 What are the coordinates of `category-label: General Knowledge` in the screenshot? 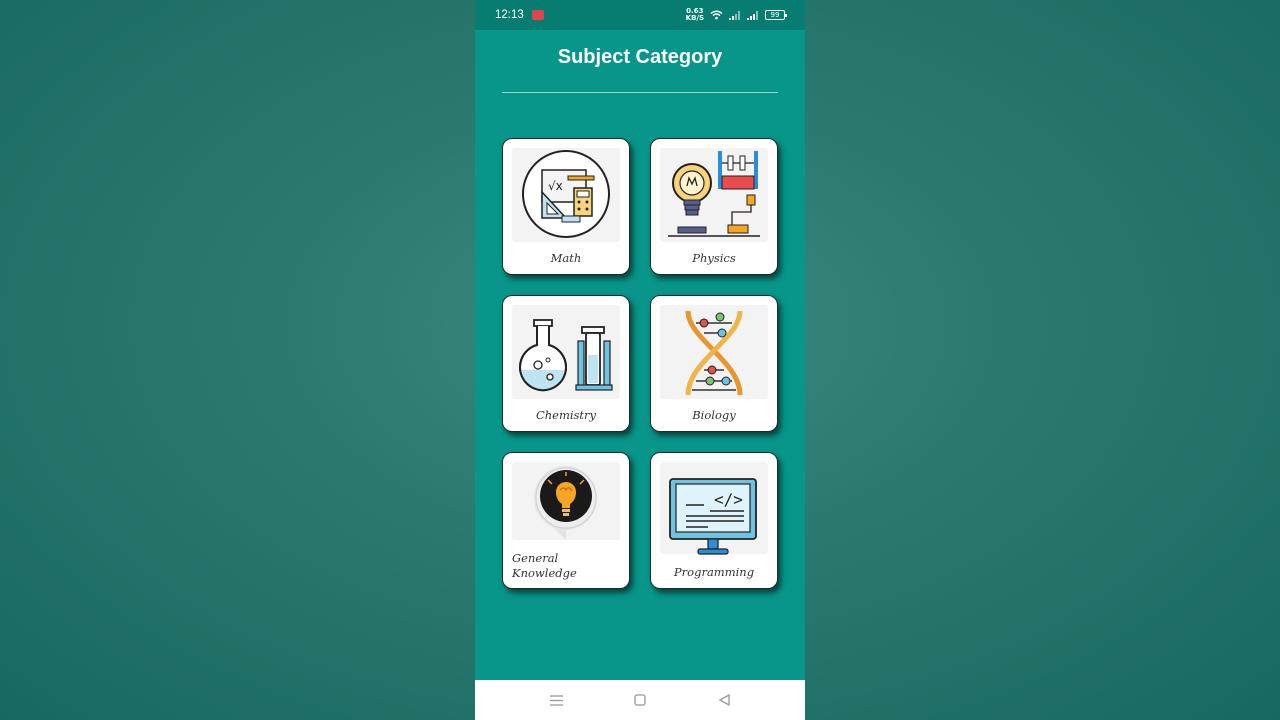 It's located at (544, 565).